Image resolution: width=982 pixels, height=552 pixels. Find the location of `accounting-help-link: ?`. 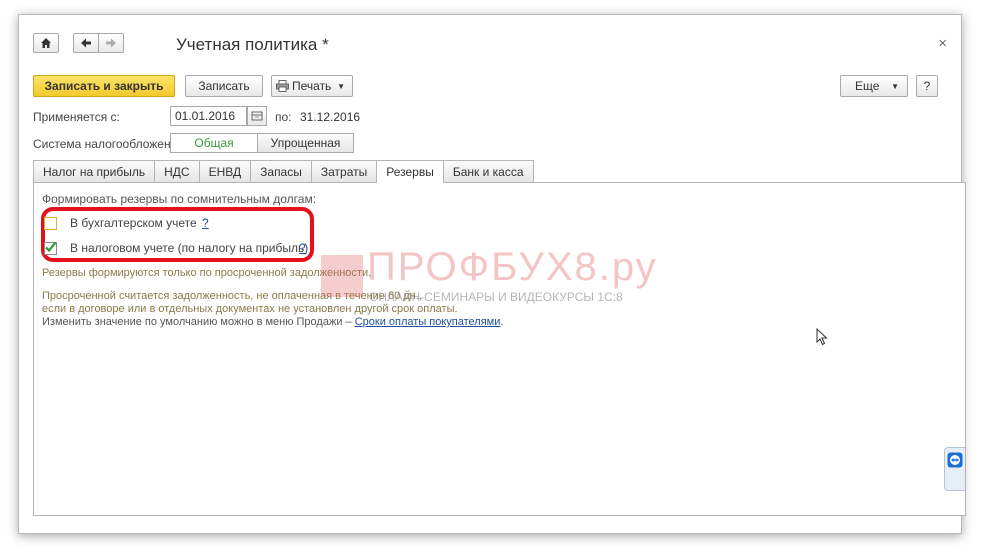

accounting-help-link: ? is located at coordinates (205, 223).